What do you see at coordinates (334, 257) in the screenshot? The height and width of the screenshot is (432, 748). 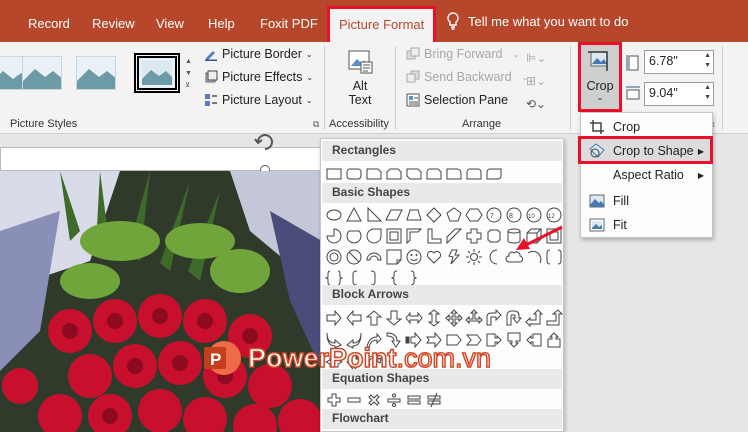 I see `donut-shape-icon` at bounding box center [334, 257].